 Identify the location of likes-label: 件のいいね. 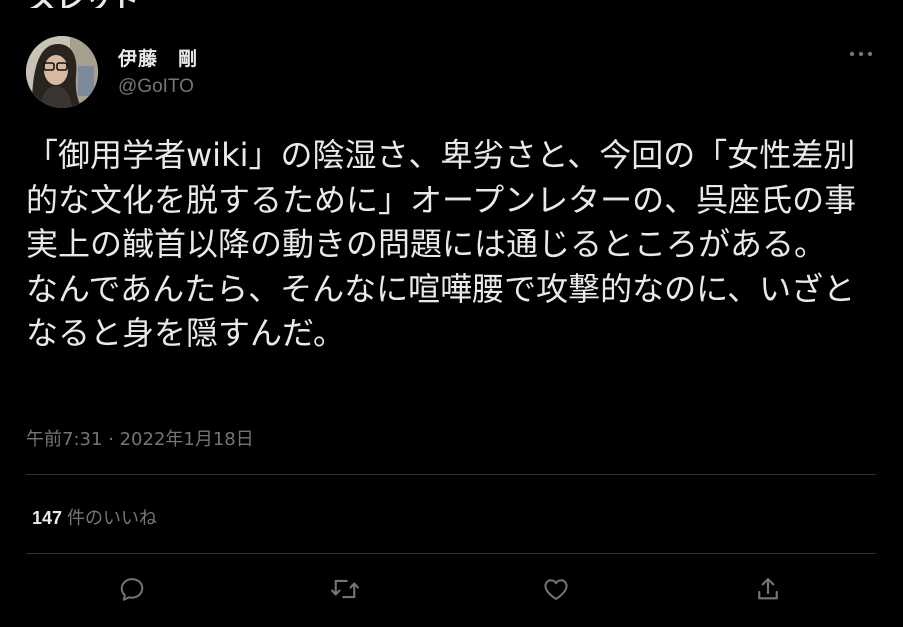
(112, 518).